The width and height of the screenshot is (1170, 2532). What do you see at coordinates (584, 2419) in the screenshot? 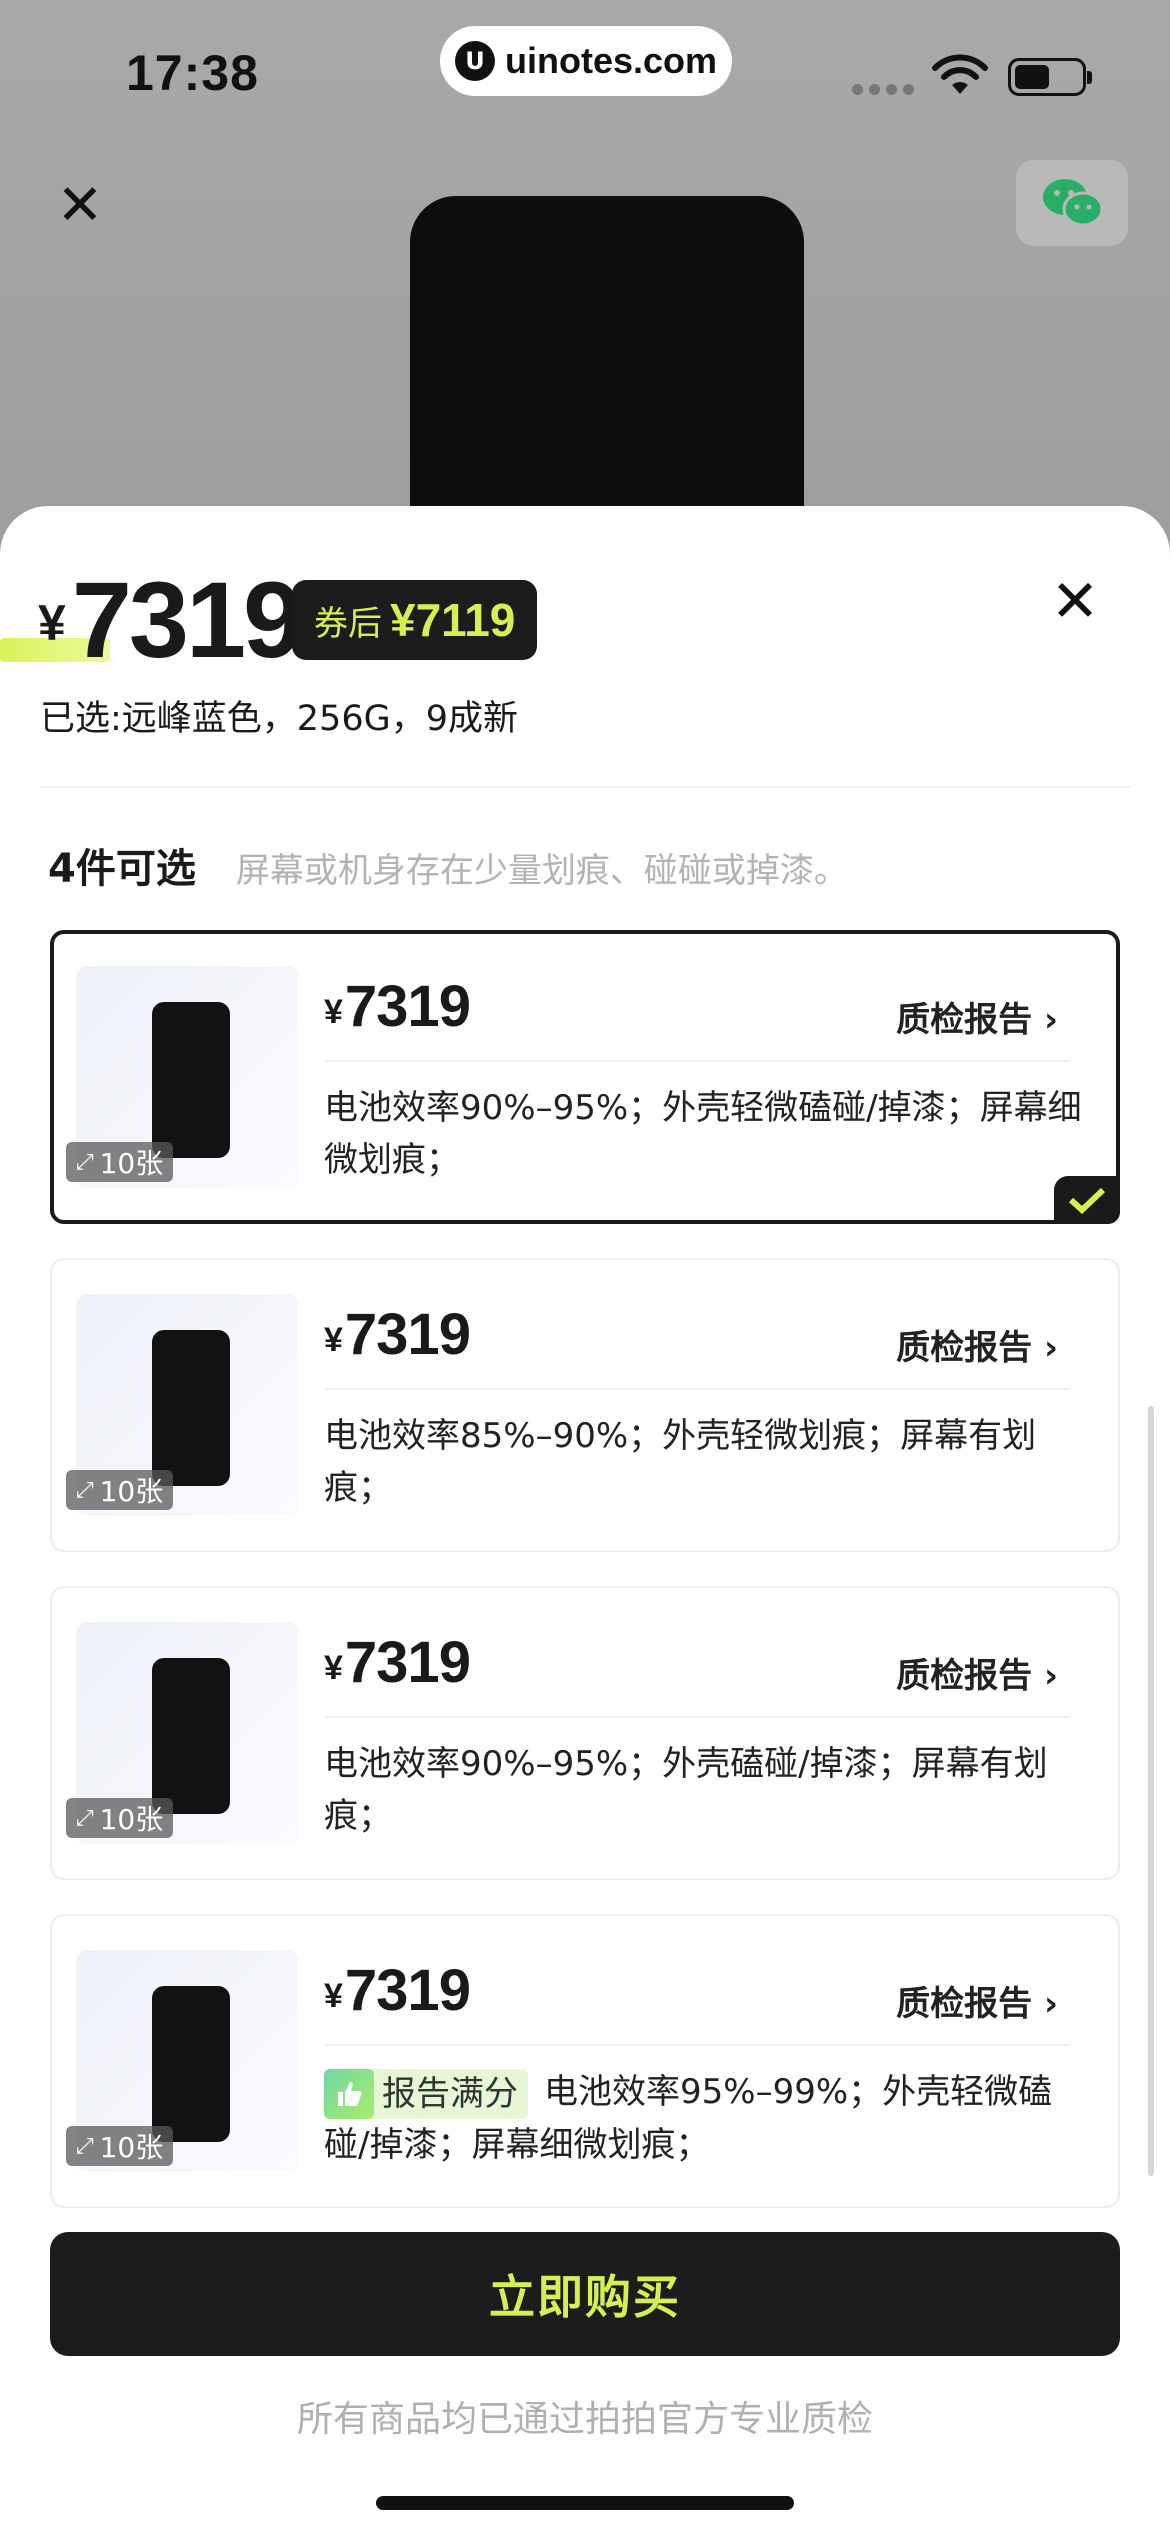
I see `quality-footnote: 所有商品均已通过拍拍官方专业质检` at bounding box center [584, 2419].